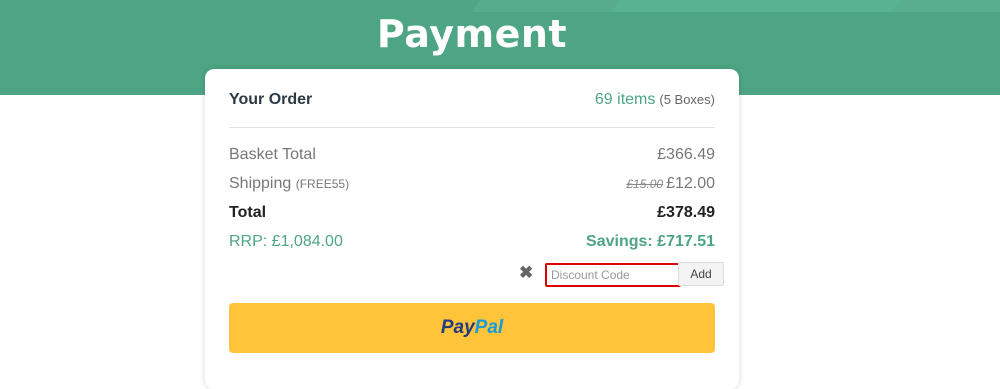 Image resolution: width=1000 pixels, height=389 pixels. I want to click on rrp-value: RRP: £1,084.00, so click(286, 241).